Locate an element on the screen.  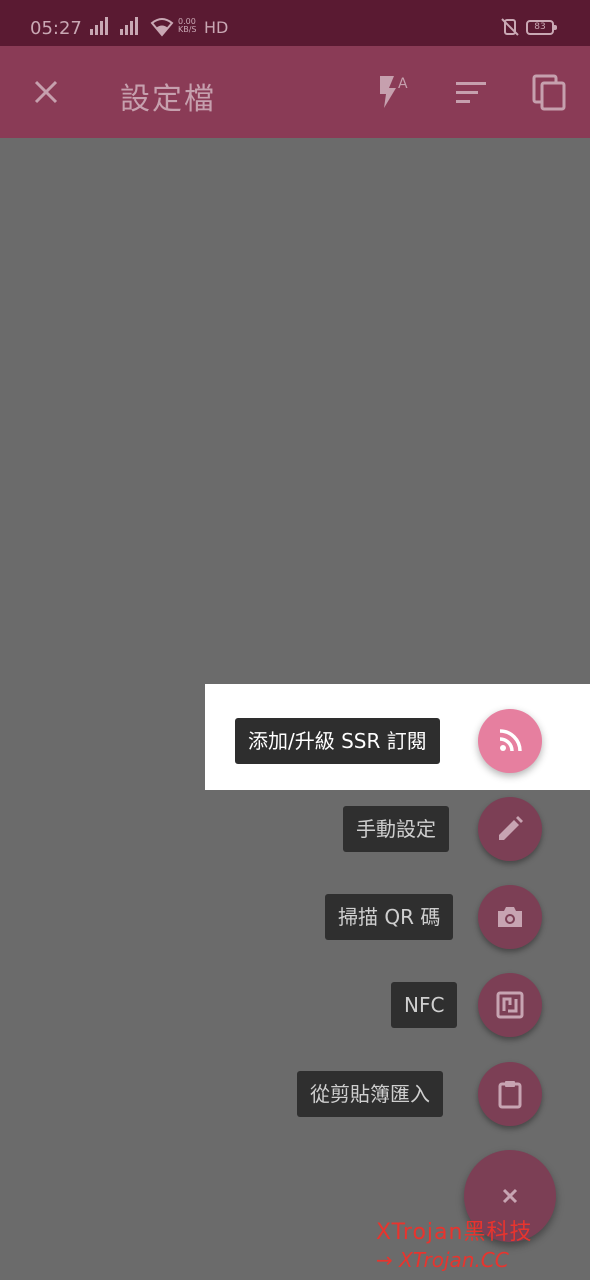
clipboard-icon is located at coordinates (510, 1095).